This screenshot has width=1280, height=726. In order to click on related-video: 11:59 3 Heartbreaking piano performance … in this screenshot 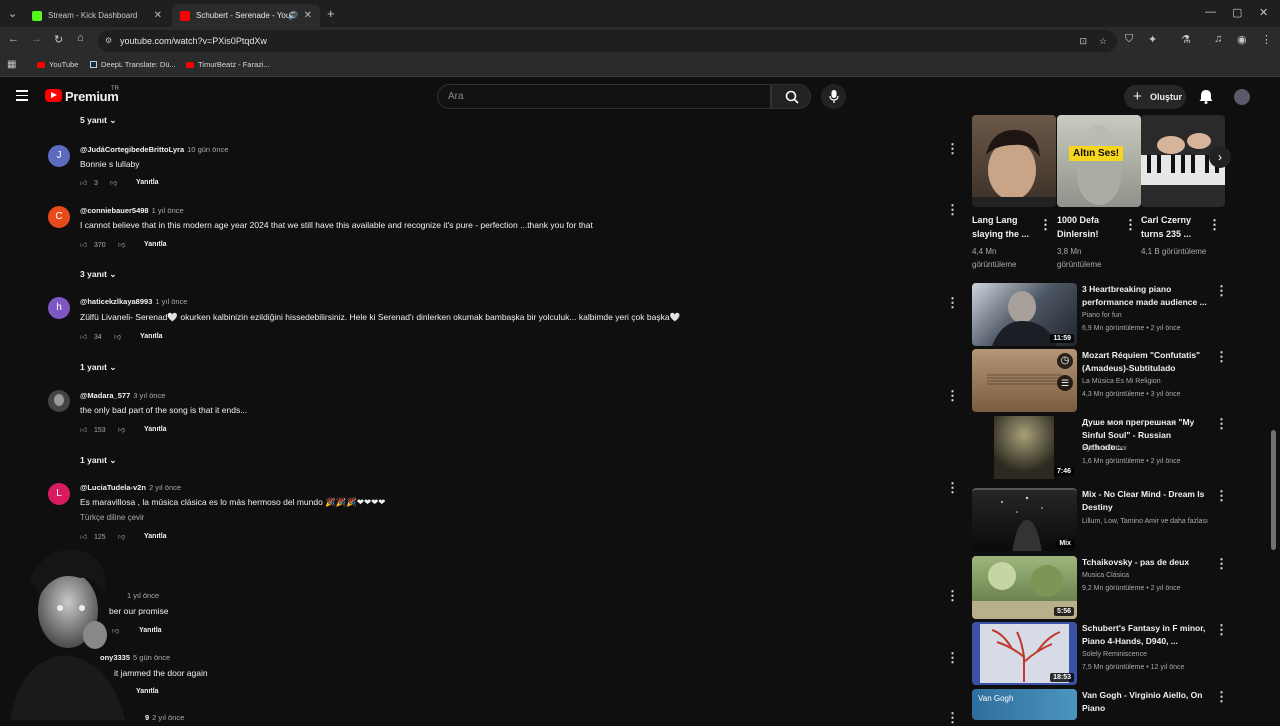, I will do `click(1102, 314)`.